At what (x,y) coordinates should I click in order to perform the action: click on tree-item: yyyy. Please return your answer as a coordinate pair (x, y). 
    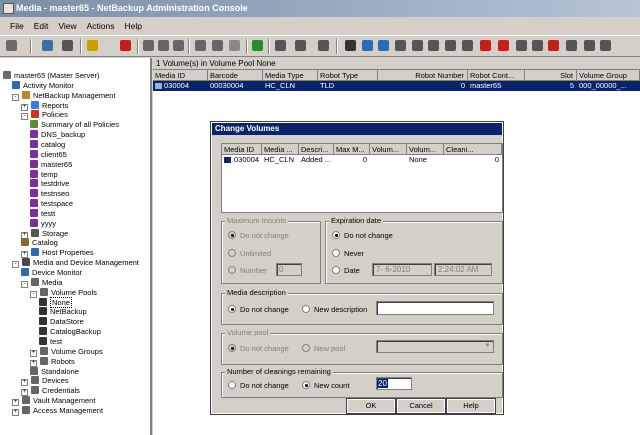
    Looking at the image, I should click on (43, 223).